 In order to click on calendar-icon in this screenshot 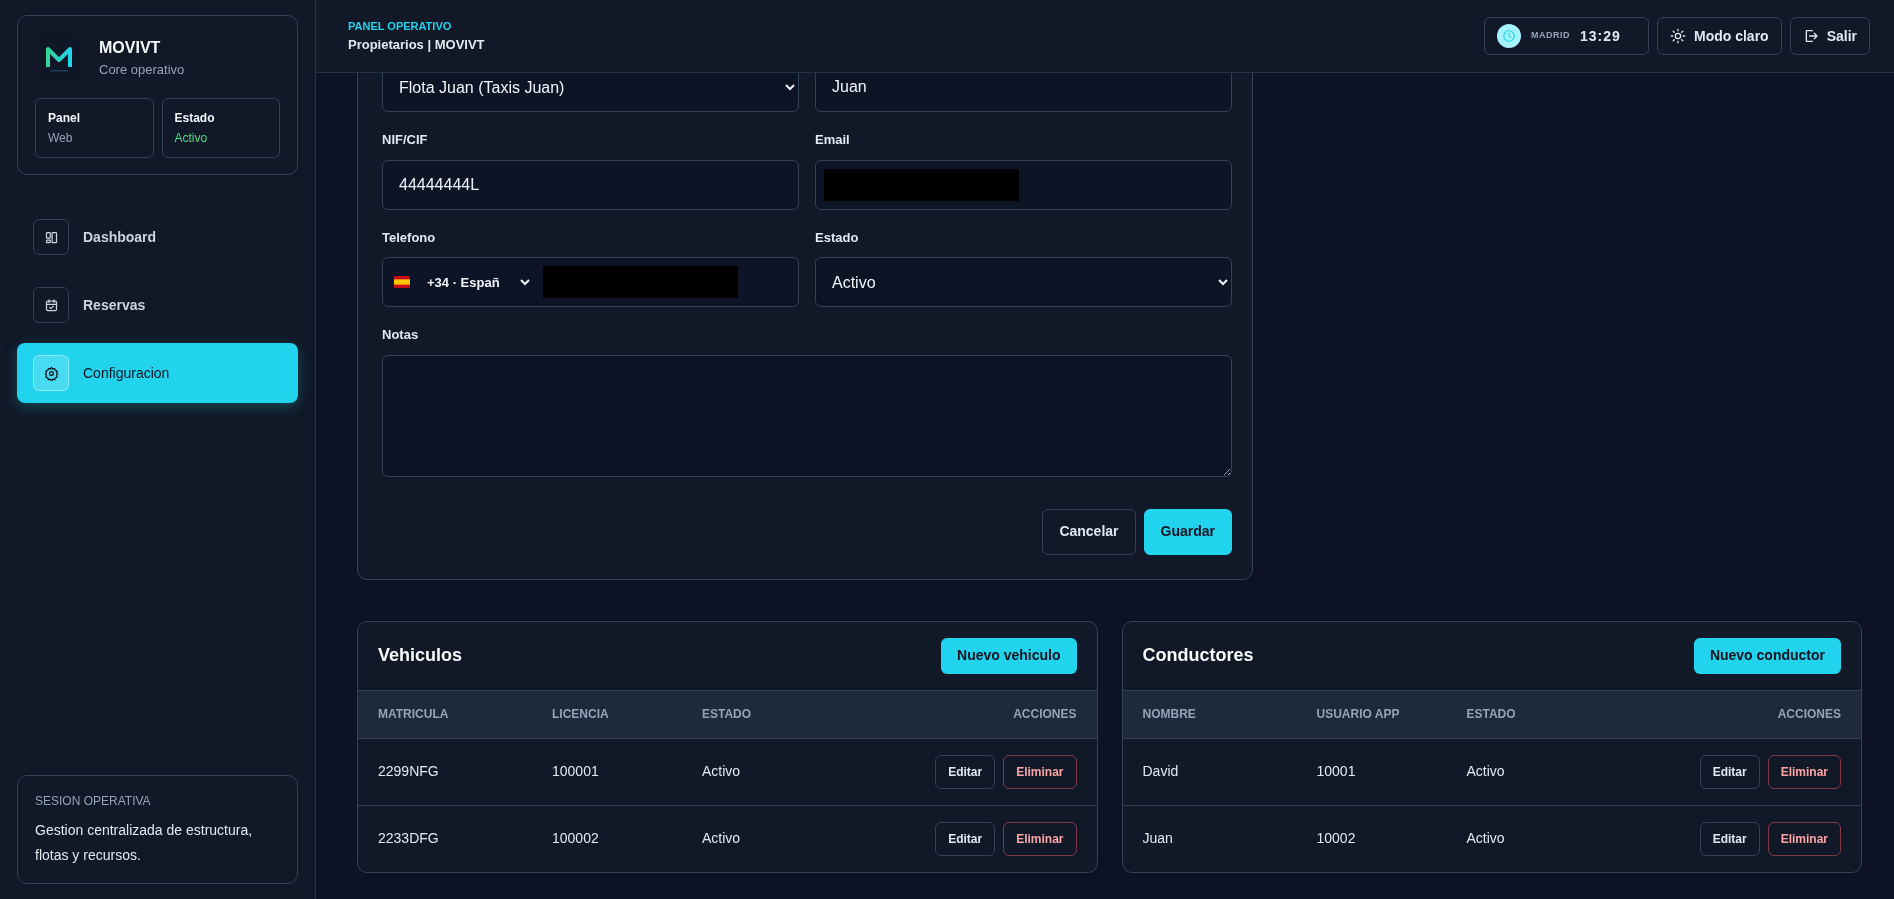, I will do `click(51, 305)`.